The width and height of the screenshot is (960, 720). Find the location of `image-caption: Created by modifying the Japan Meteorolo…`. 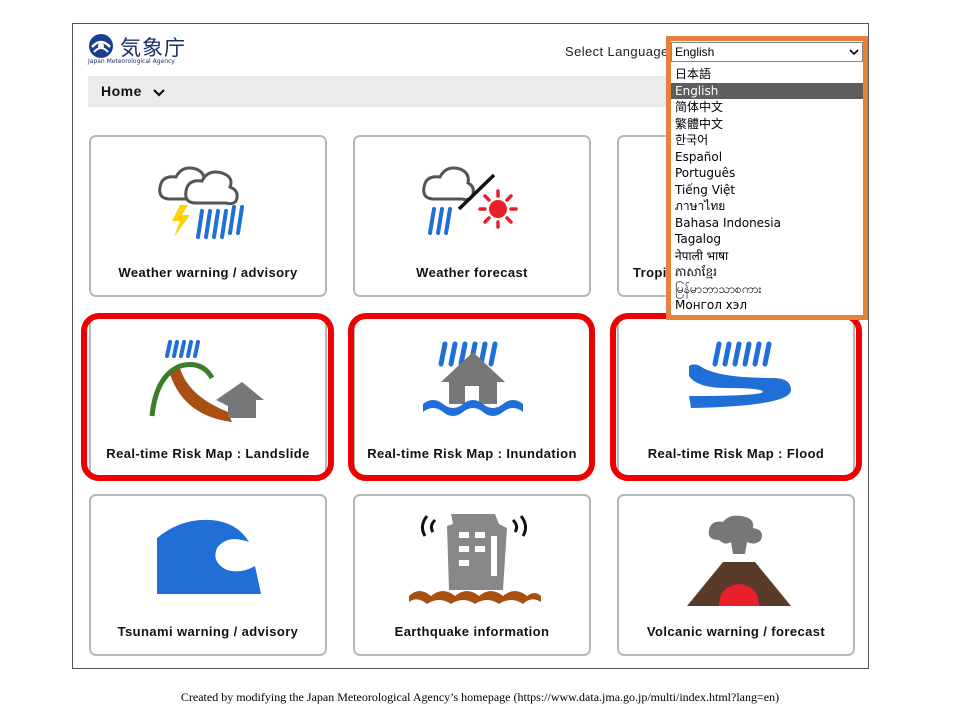

image-caption: Created by modifying the Japan Meteorolo… is located at coordinates (480, 697).